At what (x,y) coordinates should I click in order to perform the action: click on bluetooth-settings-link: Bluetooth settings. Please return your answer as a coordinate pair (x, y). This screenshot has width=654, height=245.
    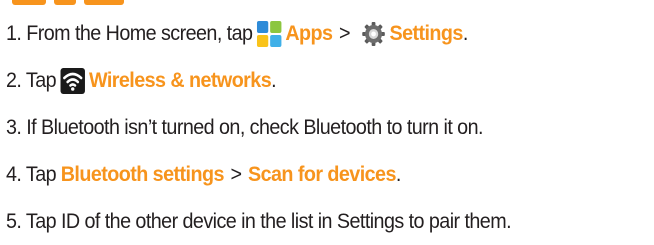
    Looking at the image, I should click on (143, 175).